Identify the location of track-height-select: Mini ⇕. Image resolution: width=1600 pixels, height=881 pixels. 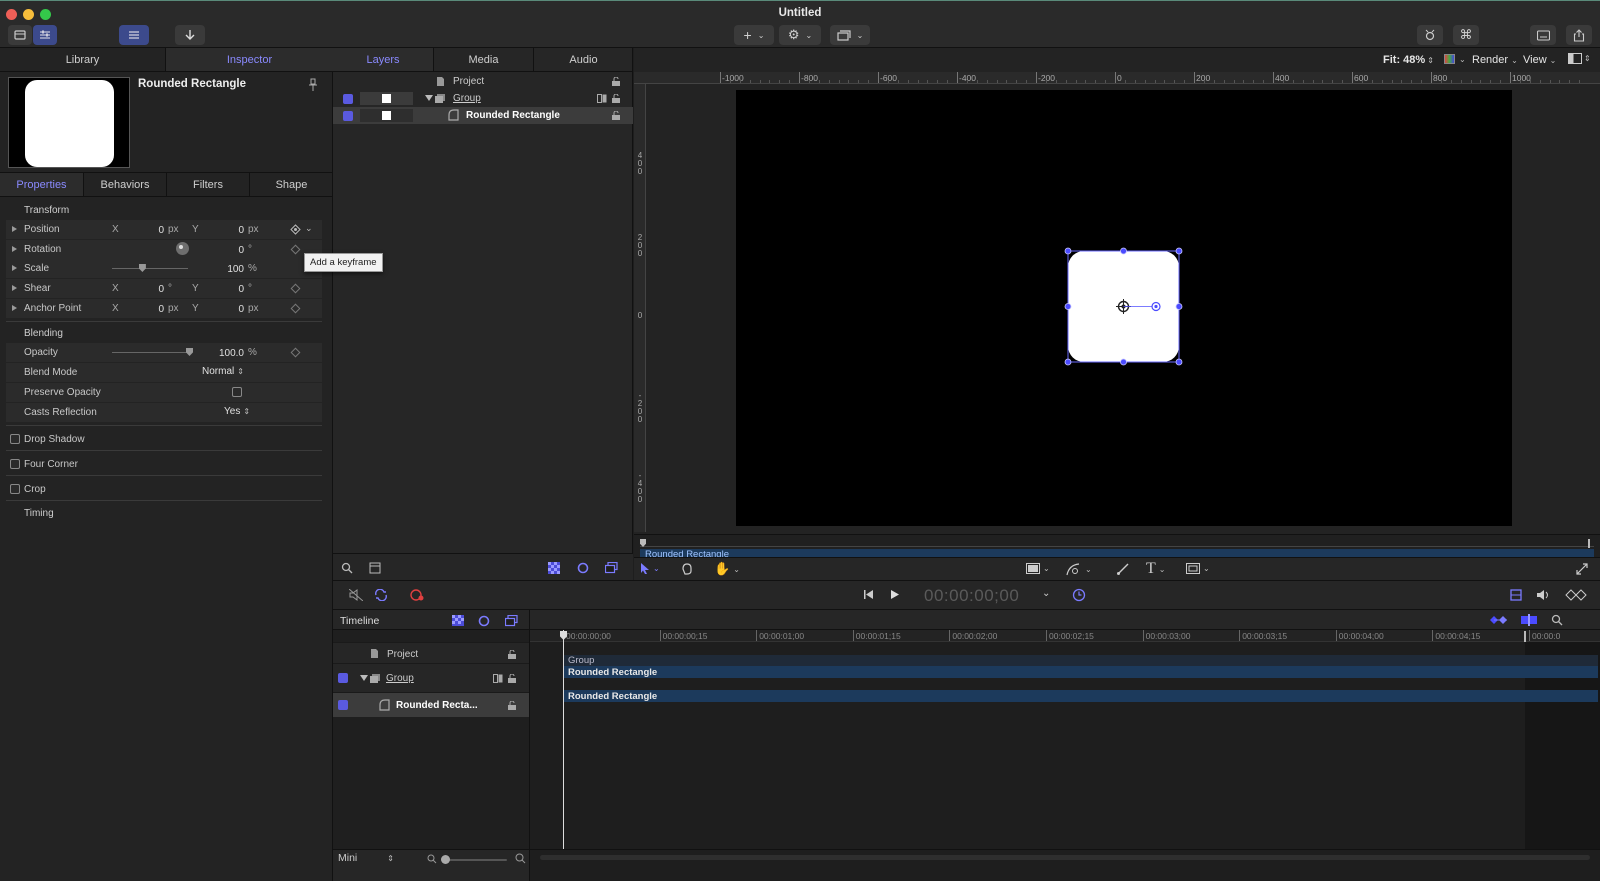
(366, 858).